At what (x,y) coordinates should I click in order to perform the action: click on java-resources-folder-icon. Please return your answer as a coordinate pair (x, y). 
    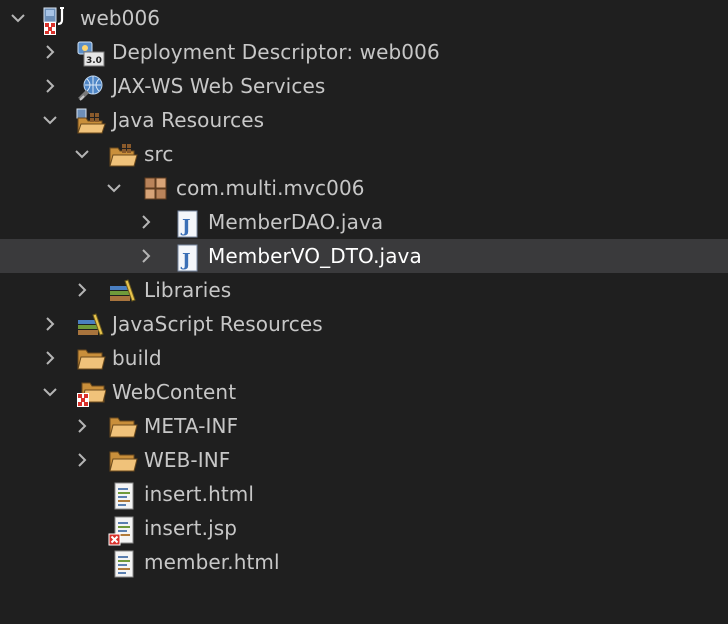
    Looking at the image, I should click on (91, 121).